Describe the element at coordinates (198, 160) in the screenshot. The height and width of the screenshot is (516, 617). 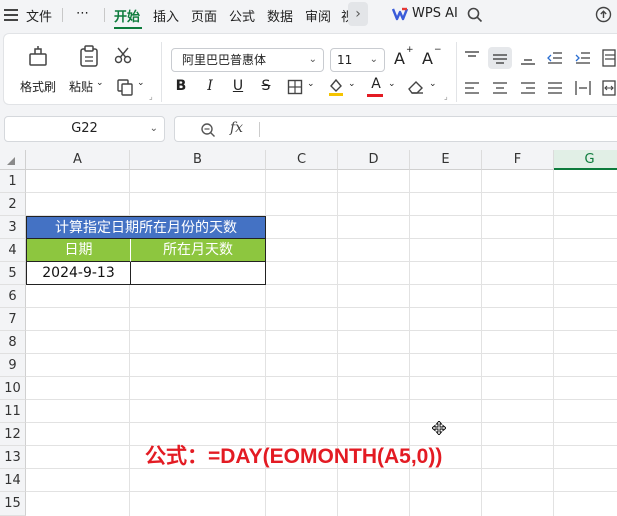
I see `column-header-b: B` at that location.